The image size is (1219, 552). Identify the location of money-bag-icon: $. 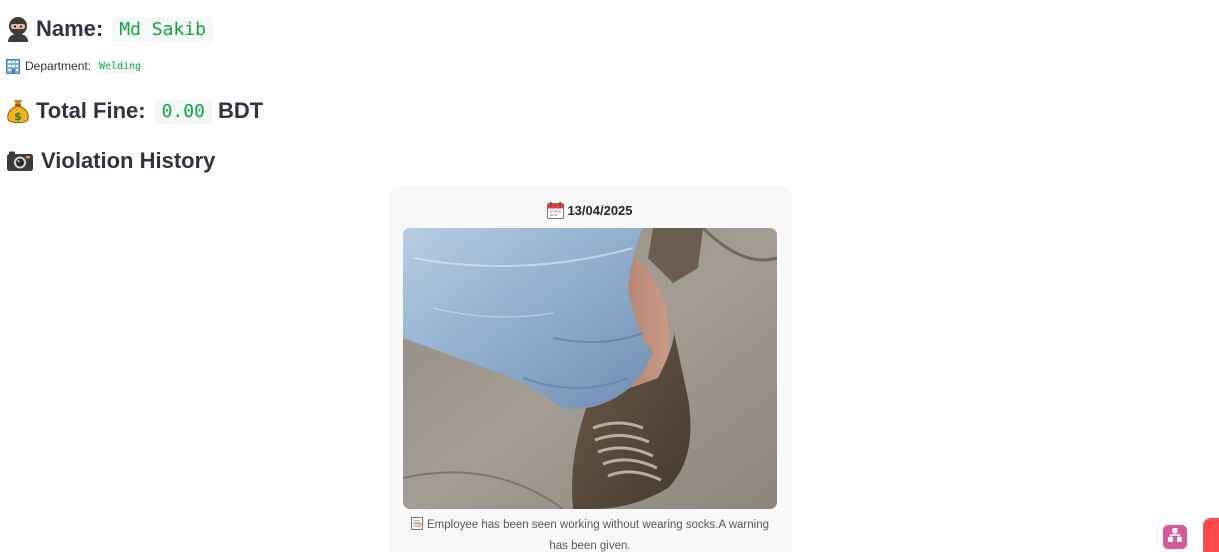
(18, 111).